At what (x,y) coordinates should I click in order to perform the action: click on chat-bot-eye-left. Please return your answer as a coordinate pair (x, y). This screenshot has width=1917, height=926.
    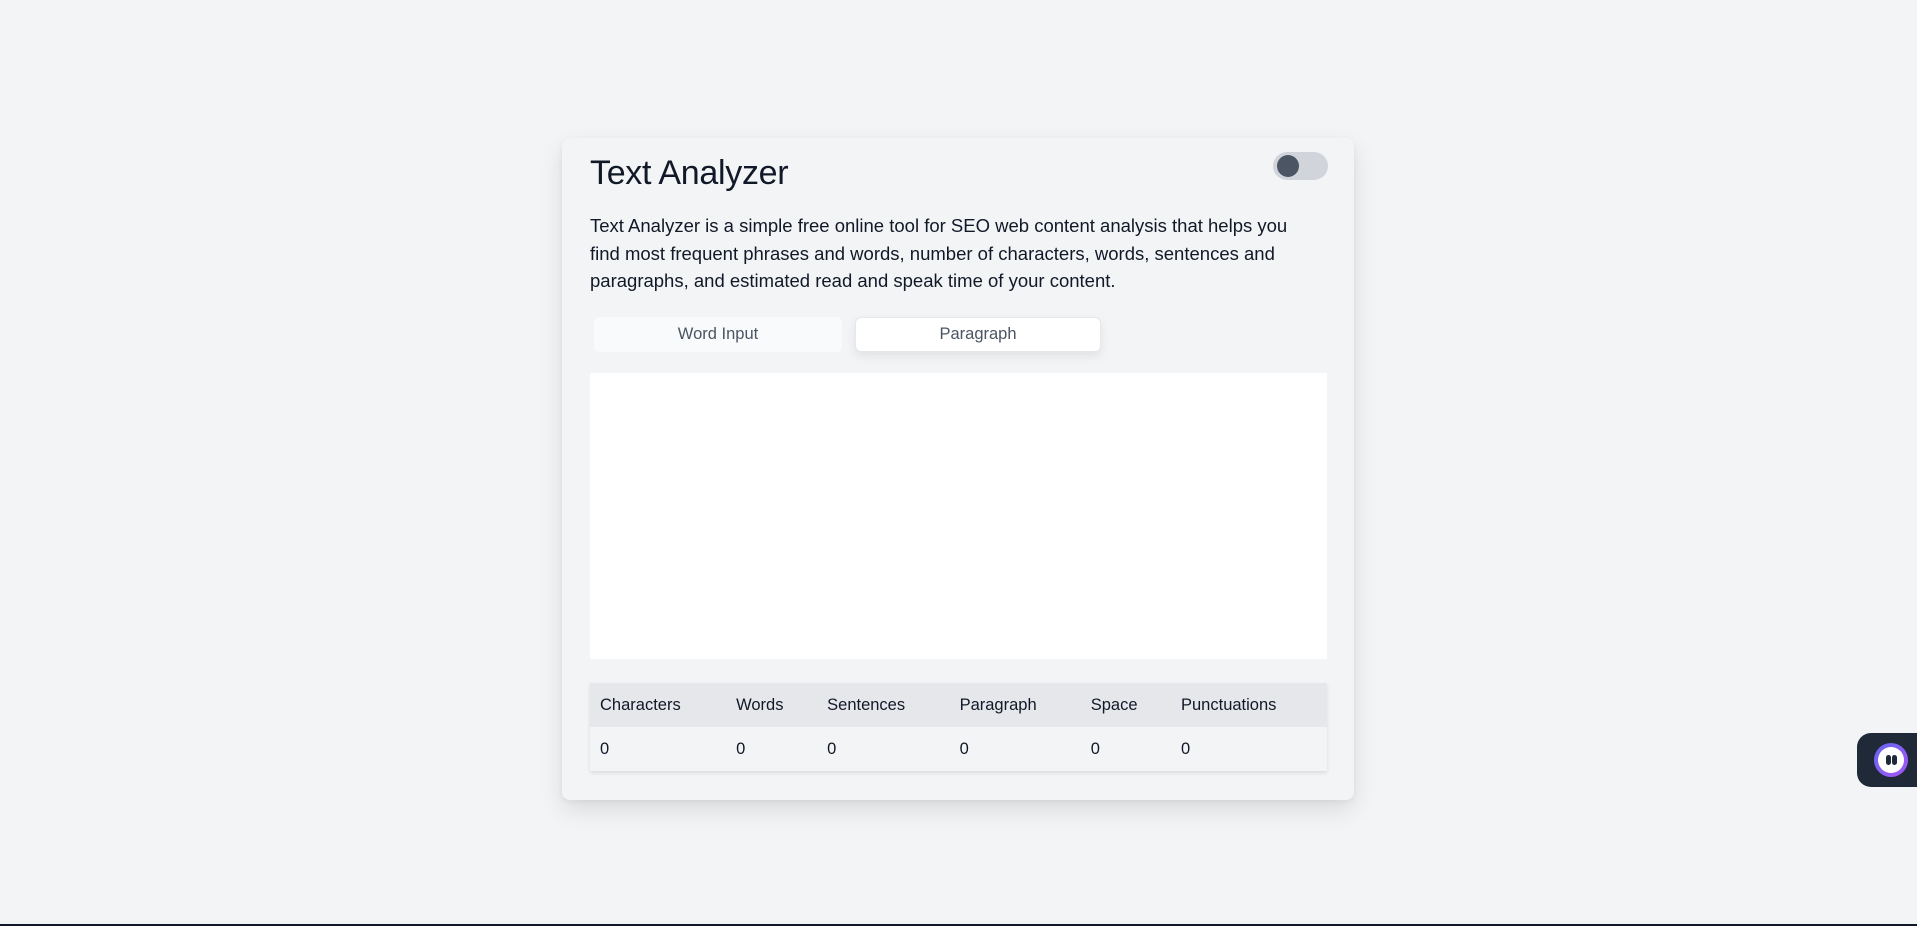
    Looking at the image, I should click on (1888, 760).